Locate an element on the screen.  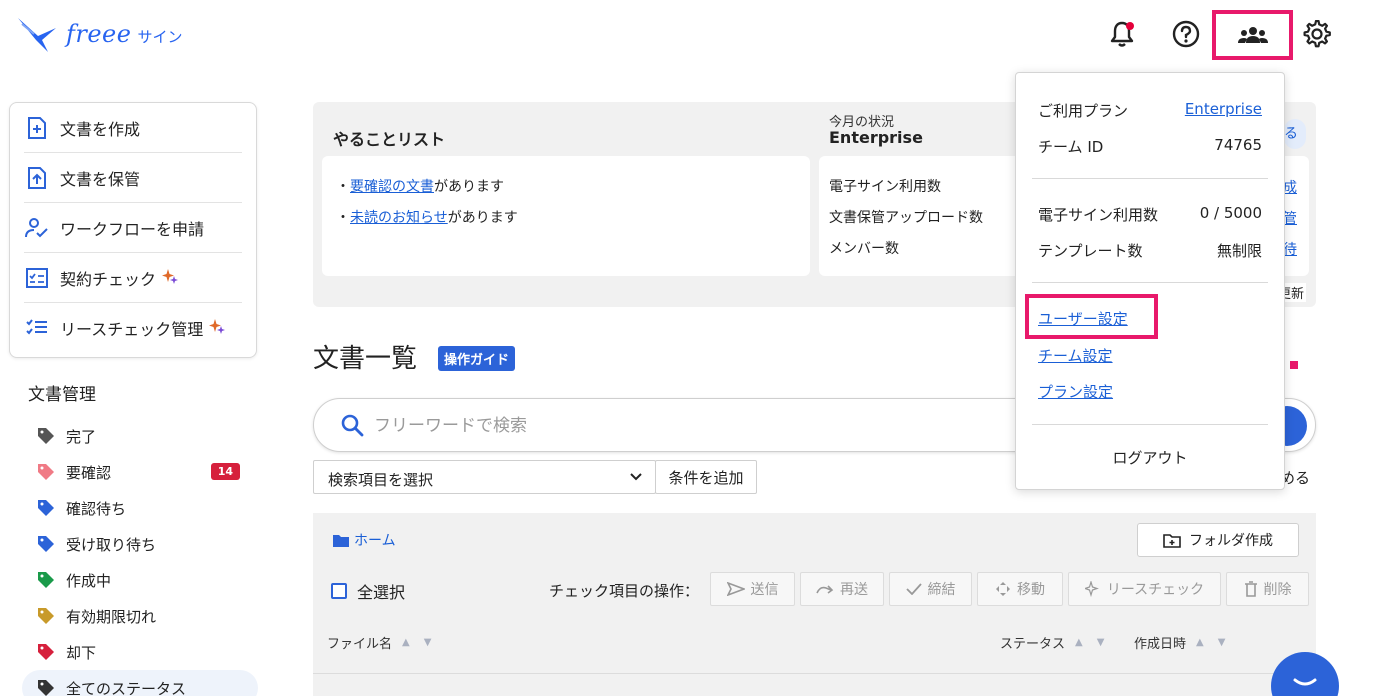
chat-support-button is located at coordinates (1305, 674).